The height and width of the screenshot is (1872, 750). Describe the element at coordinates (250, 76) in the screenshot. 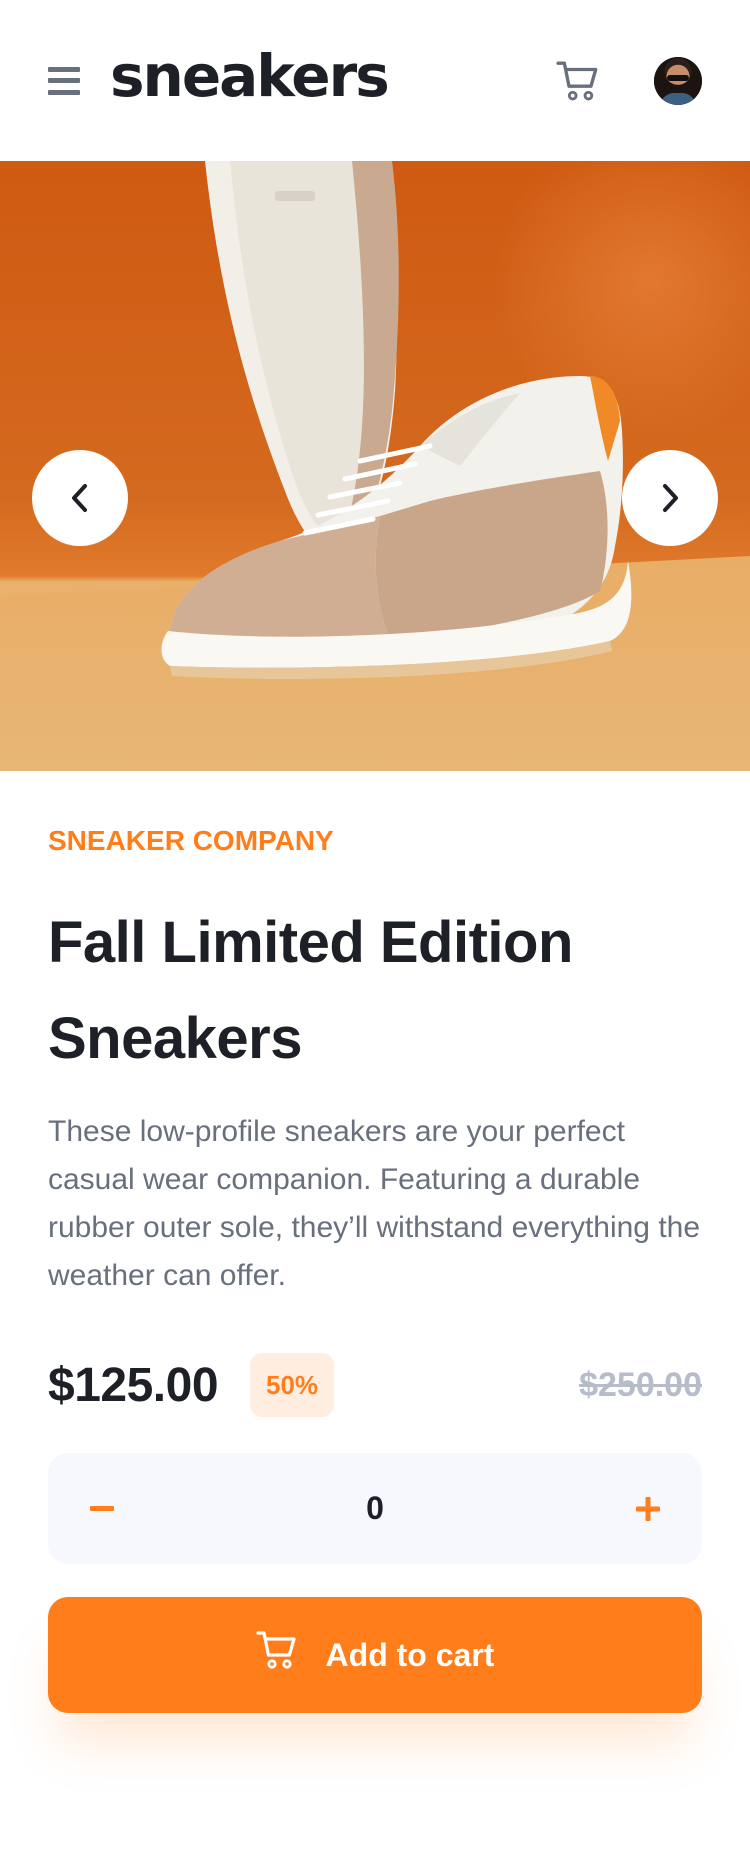

I see `logo: sneakers` at that location.